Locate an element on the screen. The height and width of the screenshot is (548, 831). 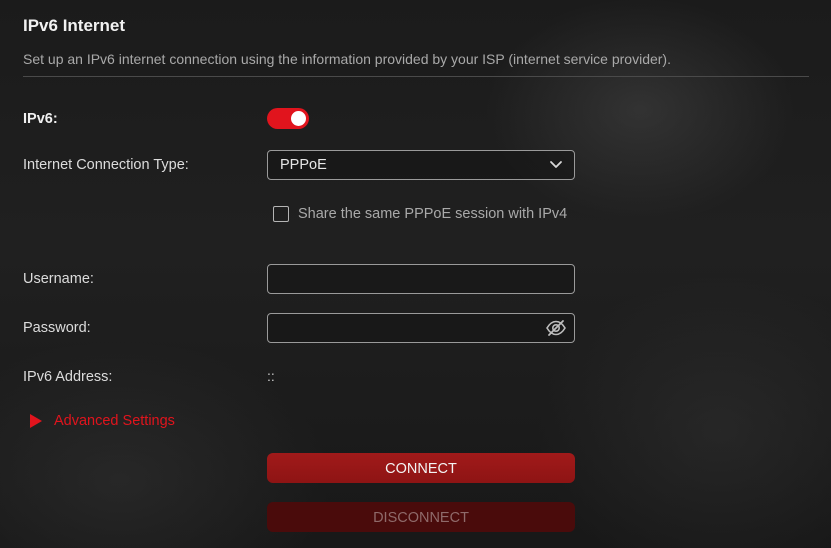
connect-button: CONNECT is located at coordinates (421, 468).